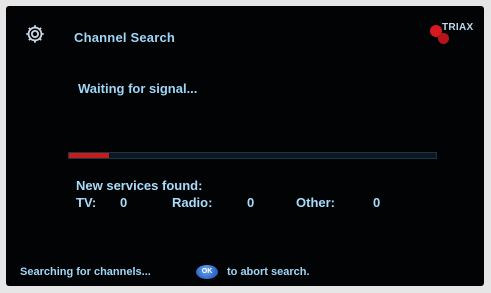 The height and width of the screenshot is (293, 491). Describe the element at coordinates (443, 38) in the screenshot. I see `logo-dot-icon` at that location.